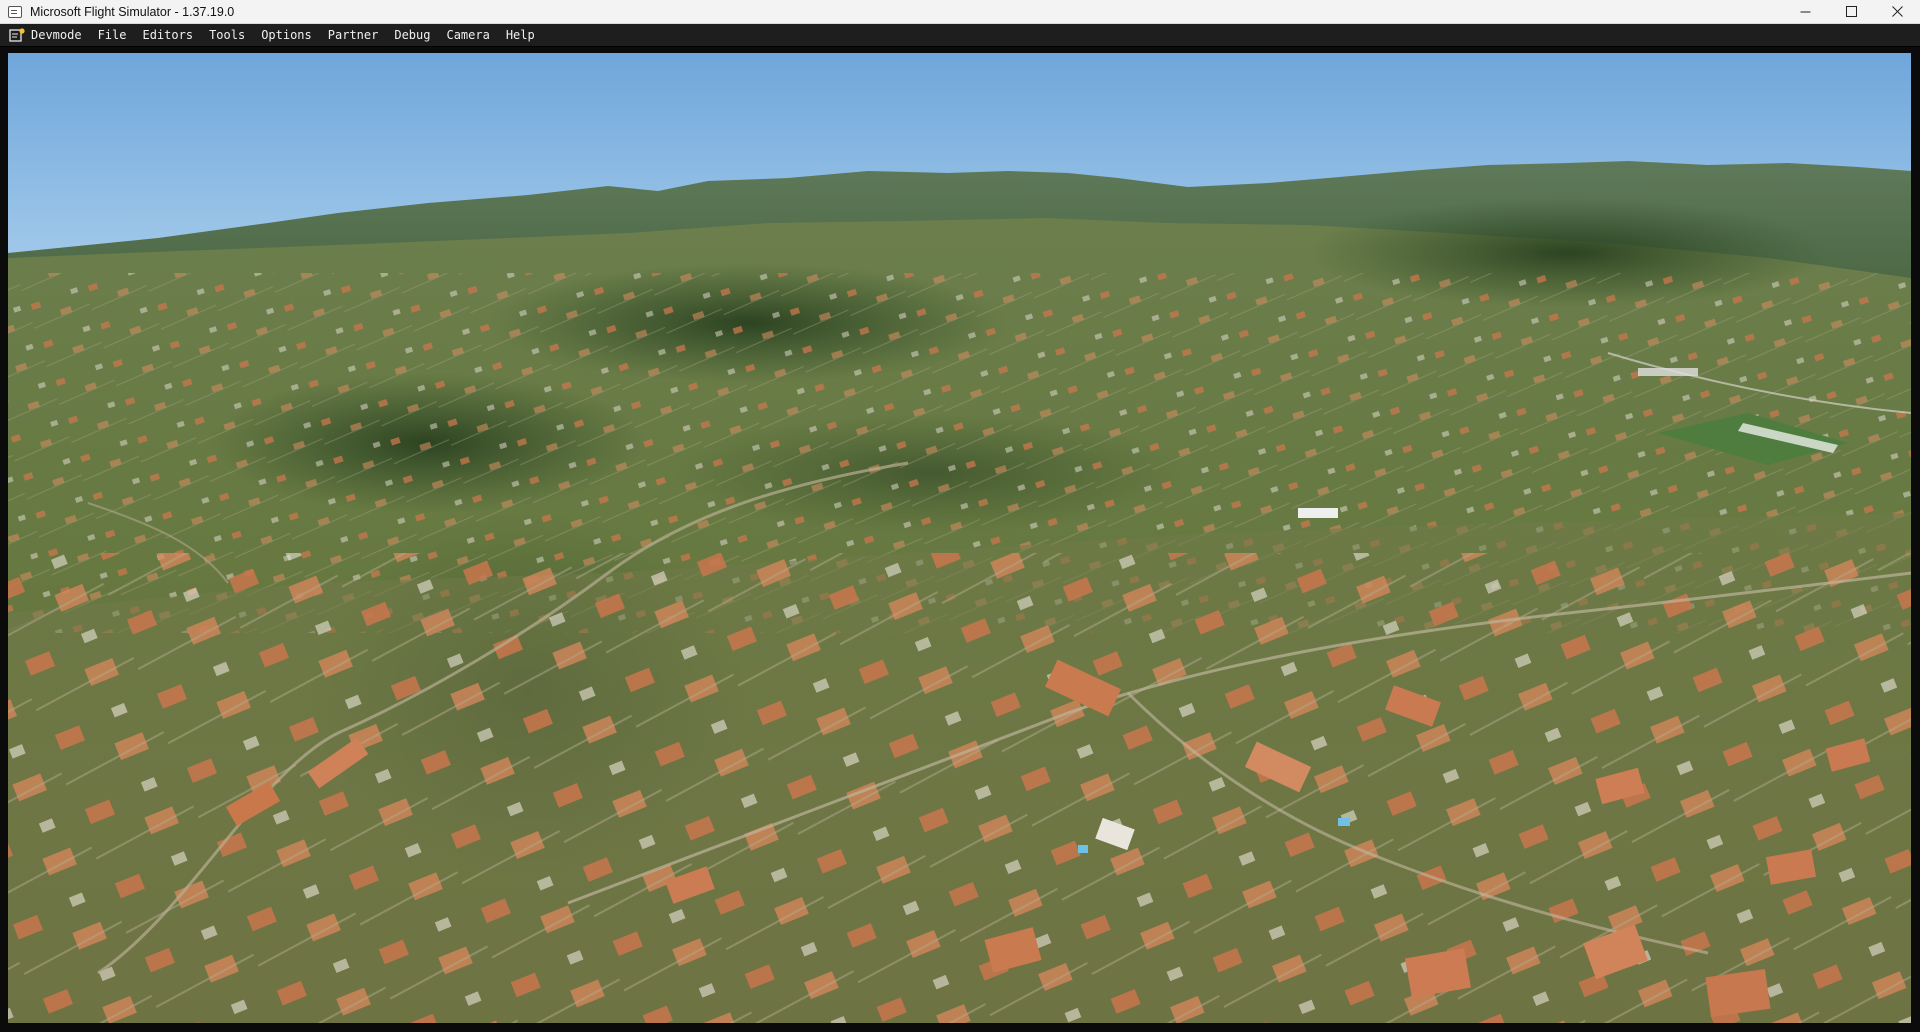 This screenshot has height=1032, width=1920. I want to click on menu-camera: Camera, so click(467, 35).